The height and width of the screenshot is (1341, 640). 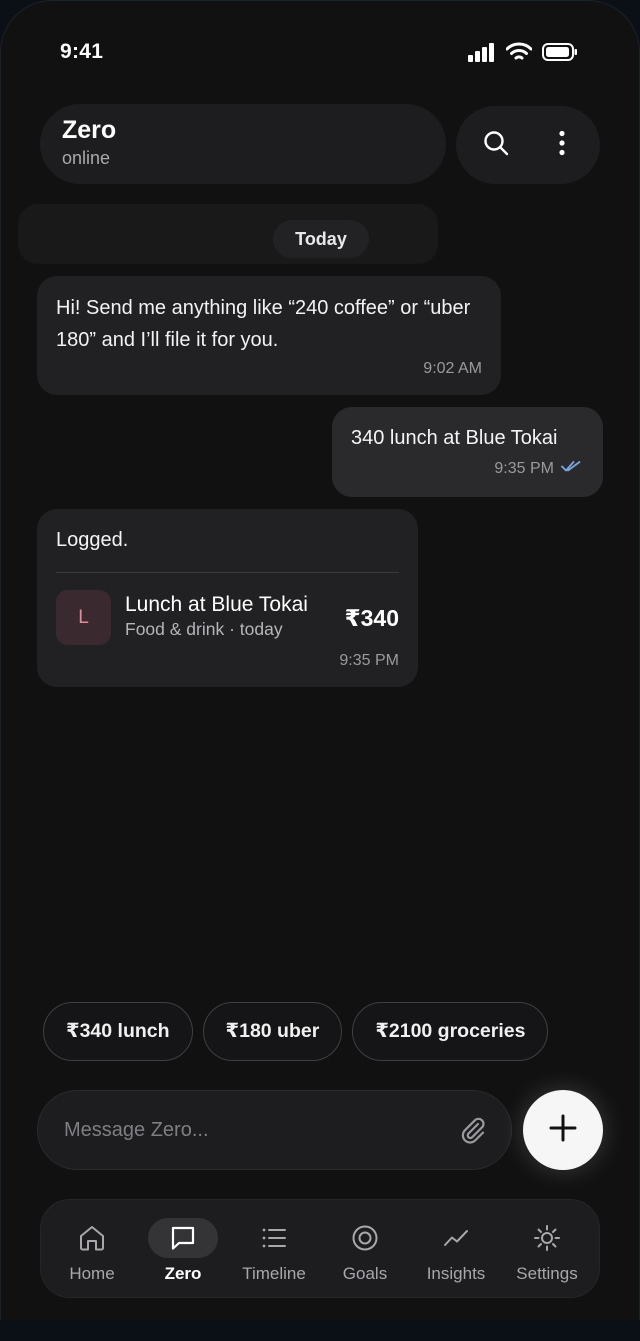 I want to click on status-icons, so click(x=523, y=52).